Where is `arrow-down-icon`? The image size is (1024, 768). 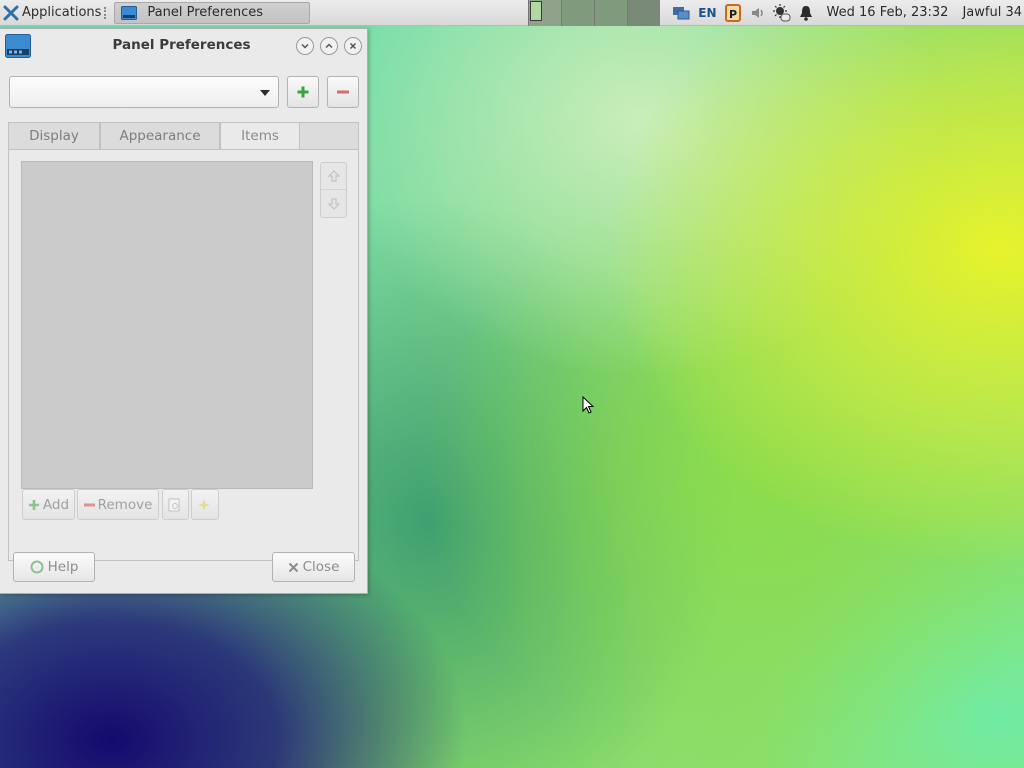 arrow-down-icon is located at coordinates (333, 203).